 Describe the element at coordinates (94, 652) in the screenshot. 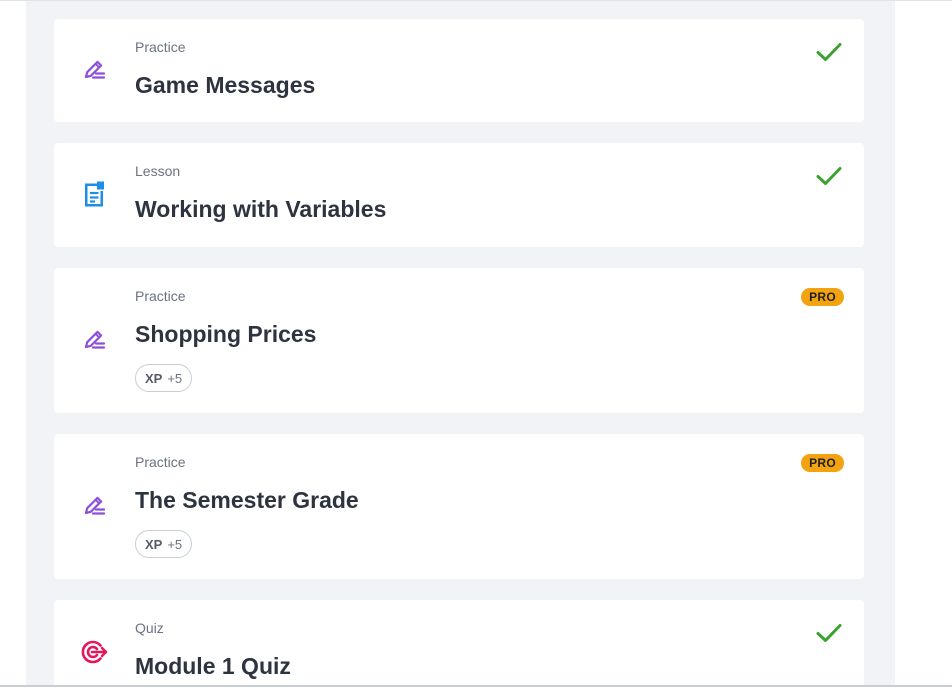

I see `quiz-target-icon` at that location.